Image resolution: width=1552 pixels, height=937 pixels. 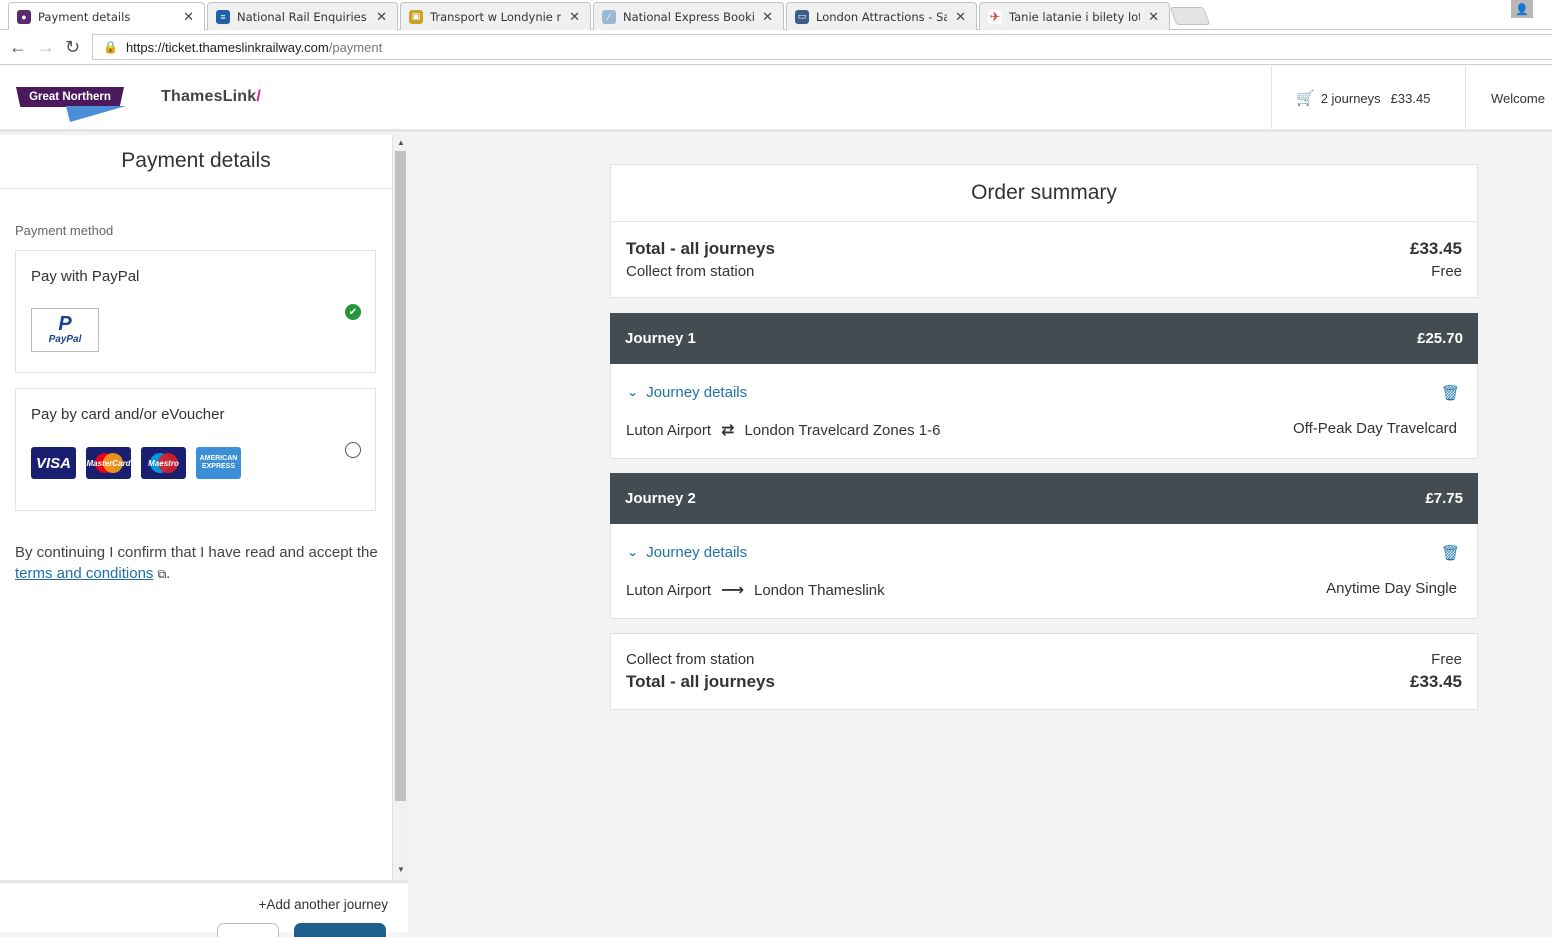 I want to click on journey-1-name: Journey 1, so click(x=660, y=338).